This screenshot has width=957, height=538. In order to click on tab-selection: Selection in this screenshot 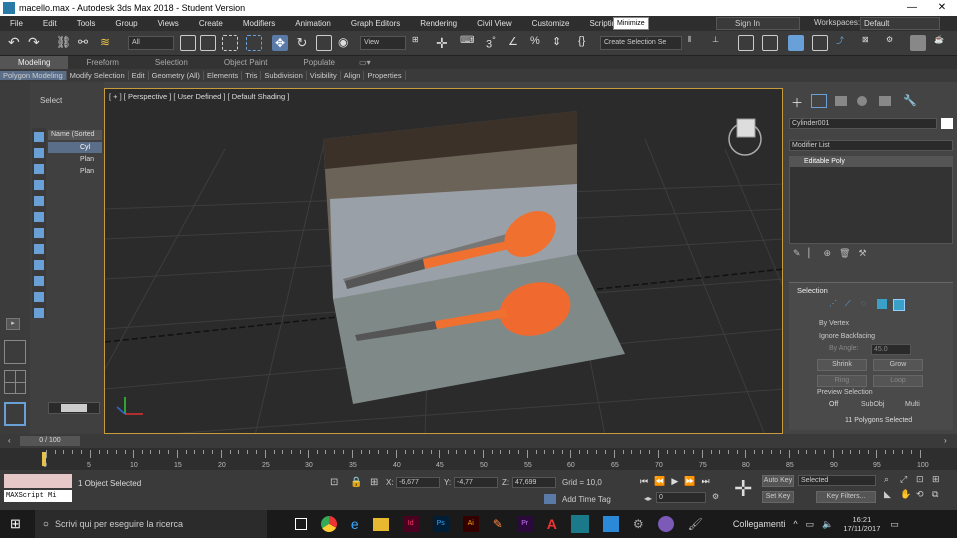, I will do `click(171, 62)`.